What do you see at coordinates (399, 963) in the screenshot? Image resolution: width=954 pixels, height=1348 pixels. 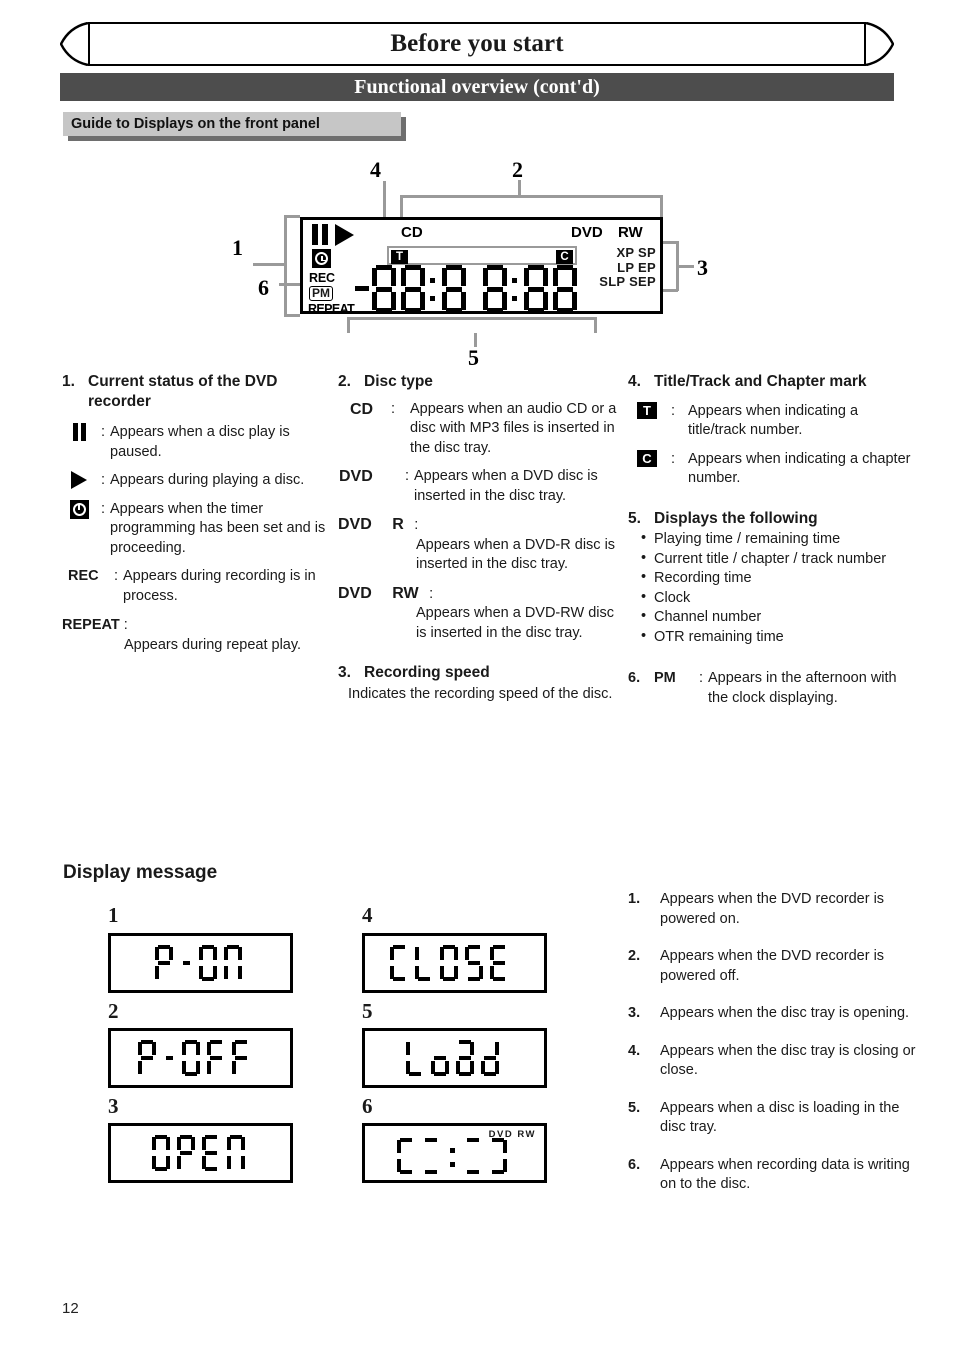 I see `sd-C` at bounding box center [399, 963].